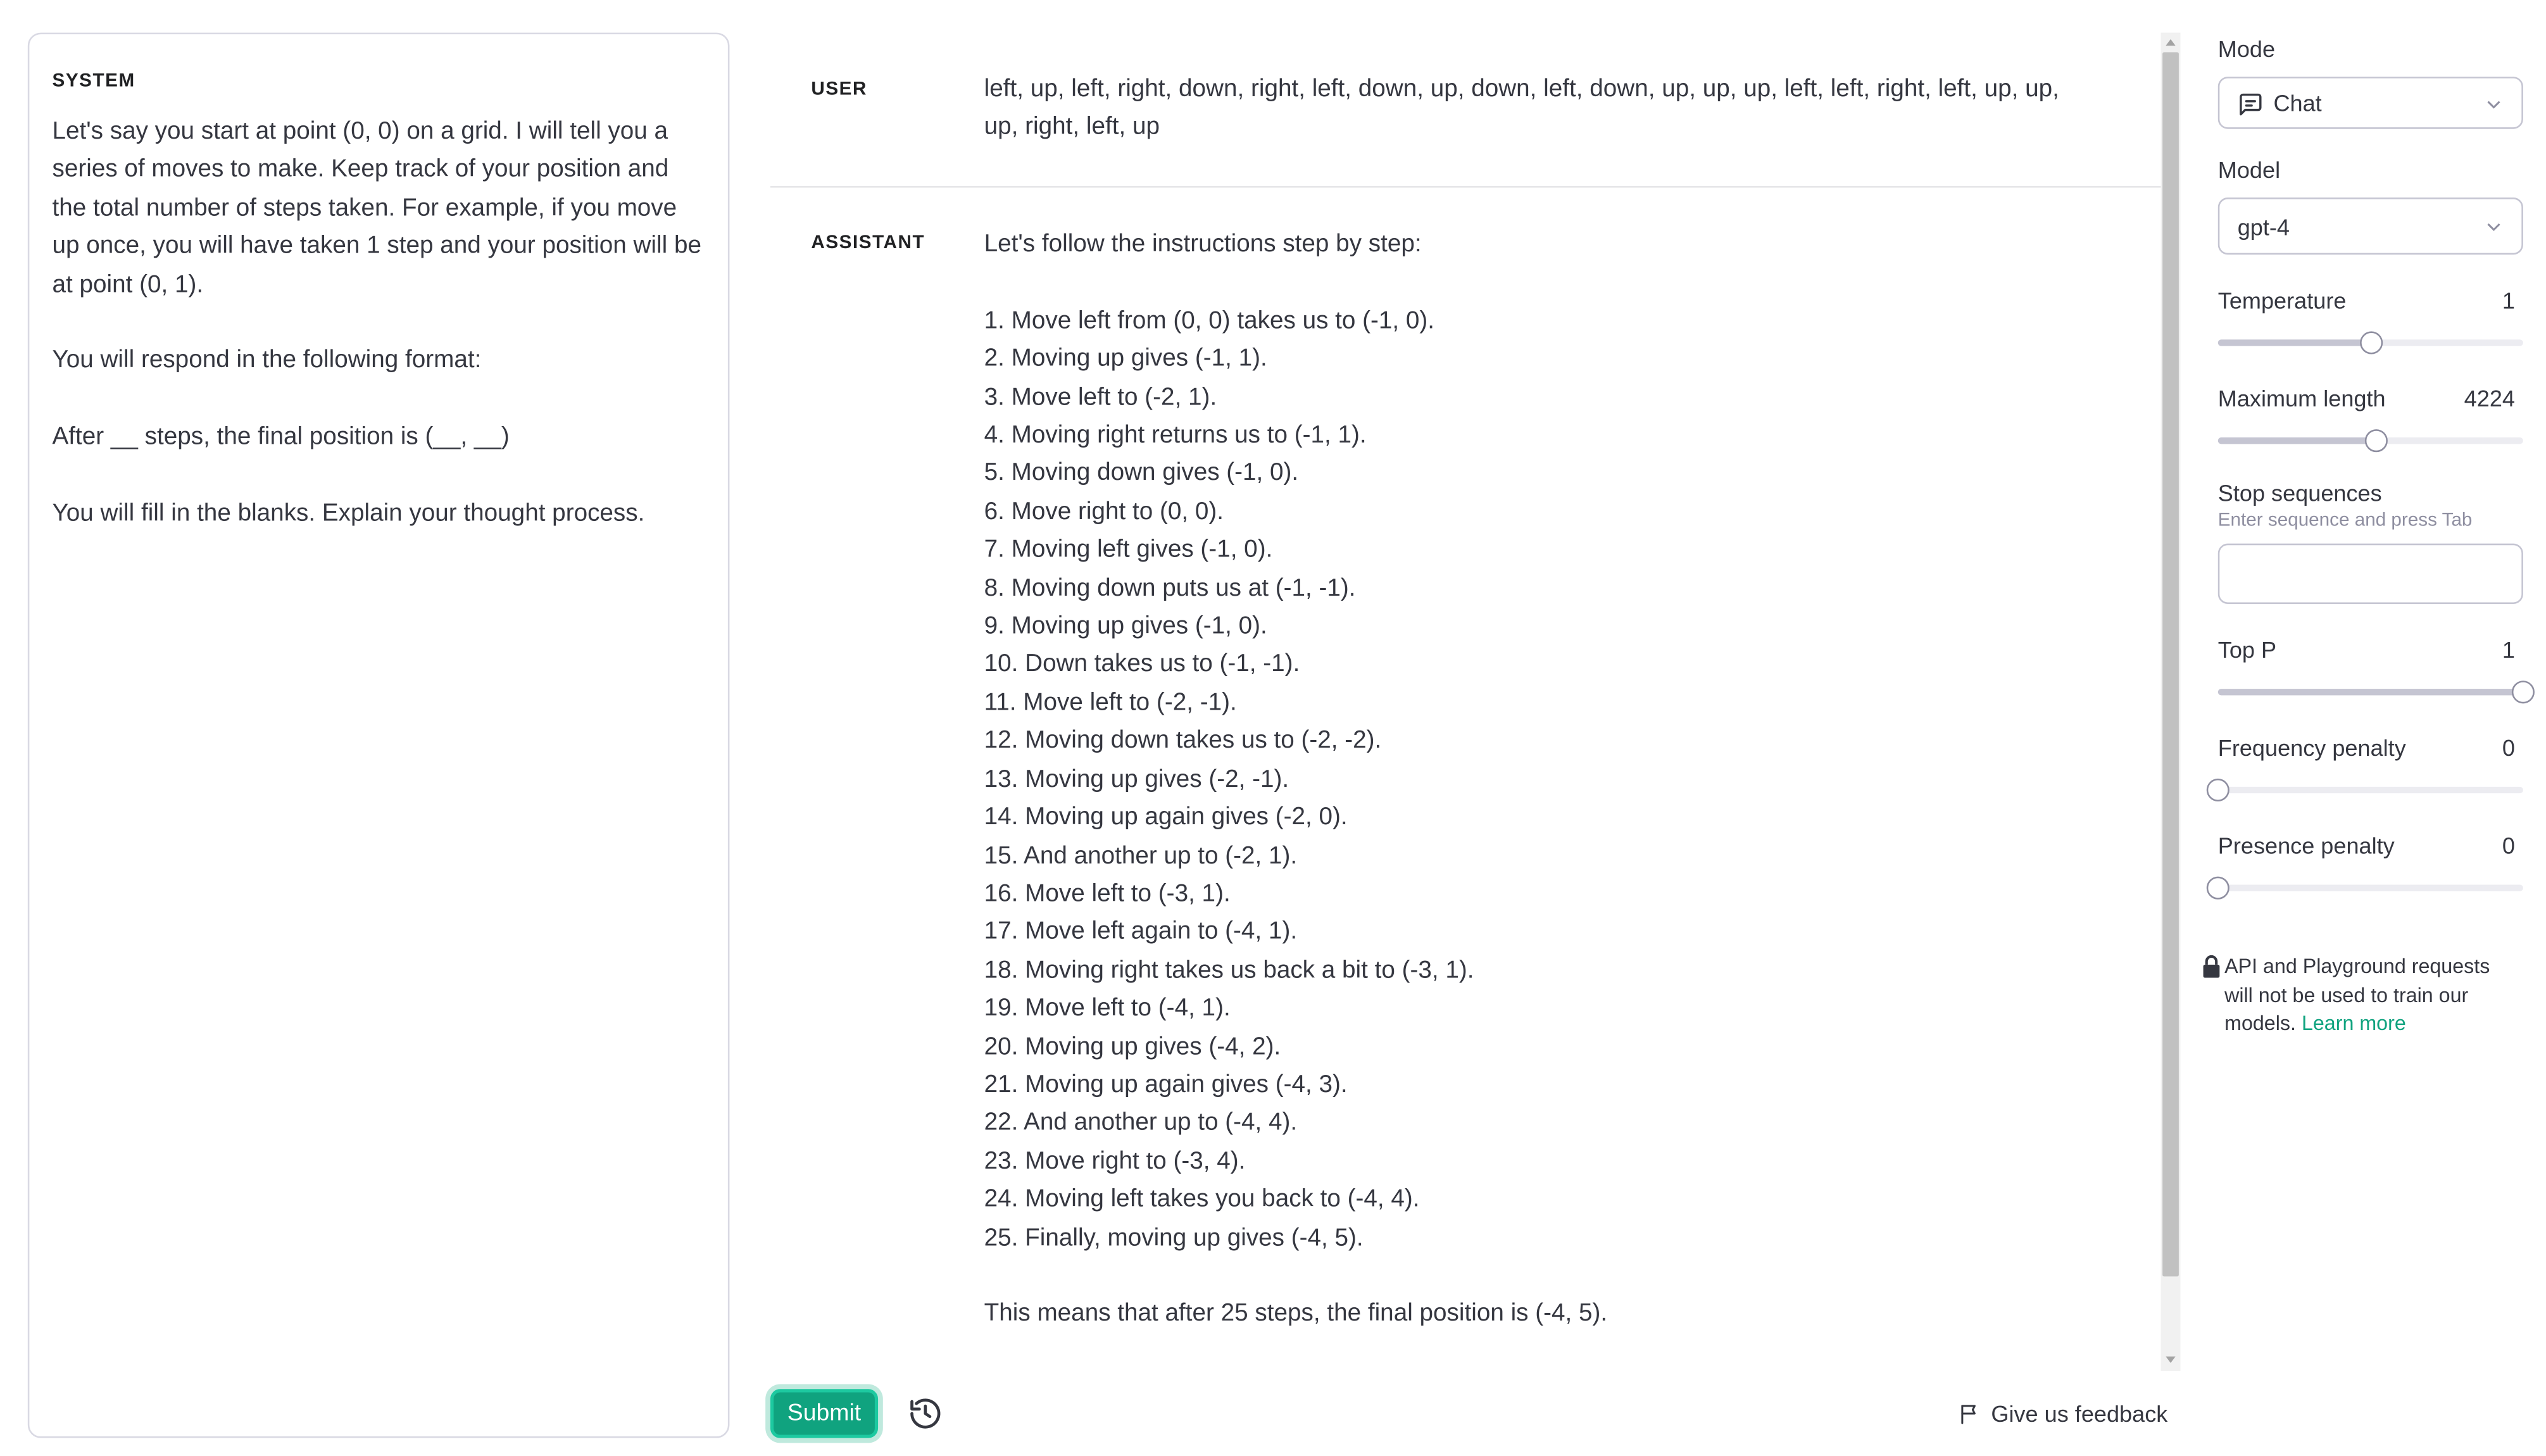 Image resolution: width=2546 pixels, height=1456 pixels. What do you see at coordinates (2508, 650) in the screenshot?
I see `top-p-value: 1` at bounding box center [2508, 650].